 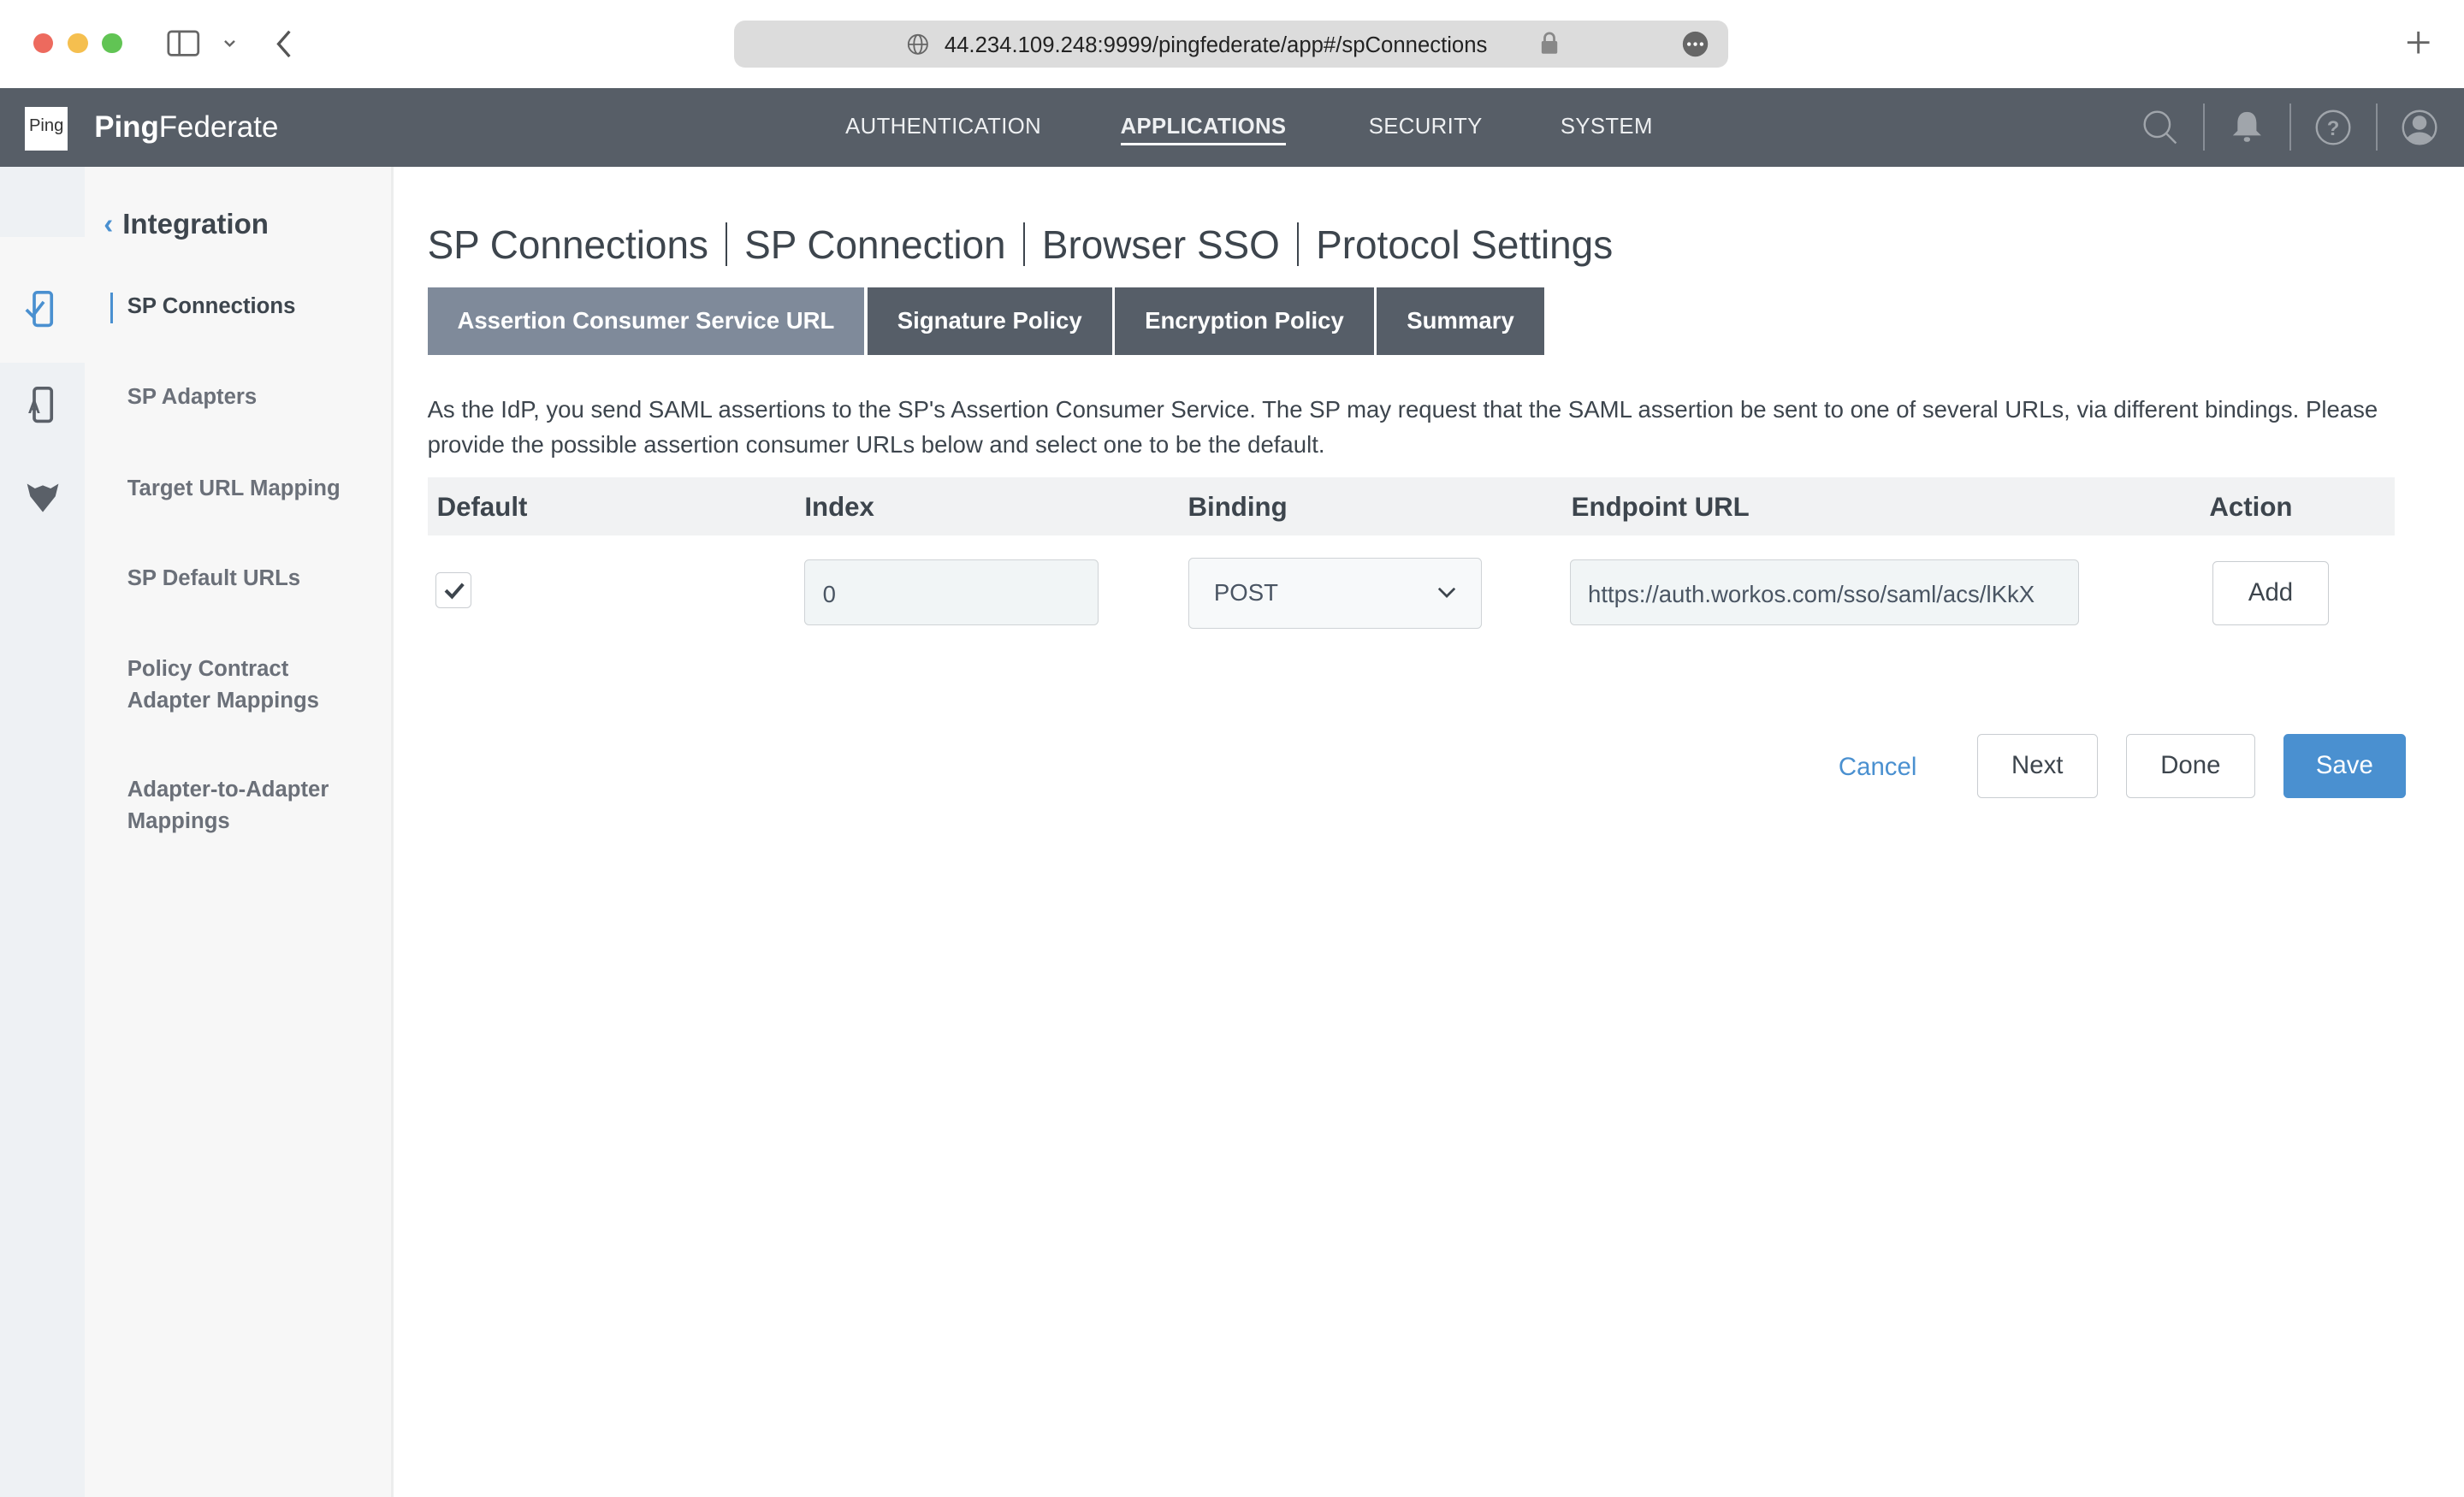 What do you see at coordinates (283, 44) in the screenshot?
I see `back-icon` at bounding box center [283, 44].